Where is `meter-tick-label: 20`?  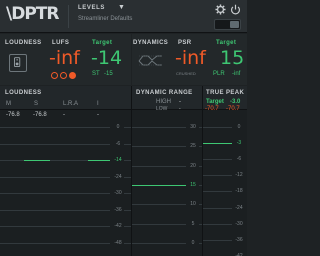 meter-tick-label: 20 is located at coordinates (193, 165).